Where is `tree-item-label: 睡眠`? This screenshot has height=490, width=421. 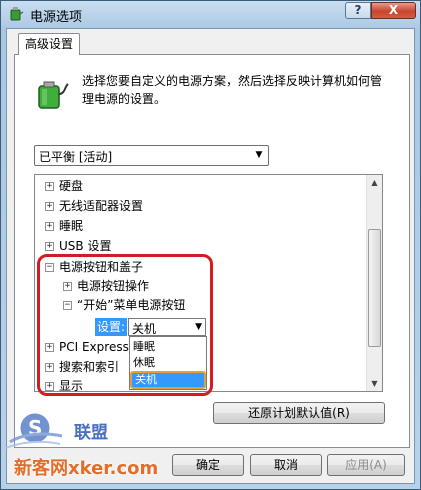
tree-item-label: 睡眠 is located at coordinates (71, 226).